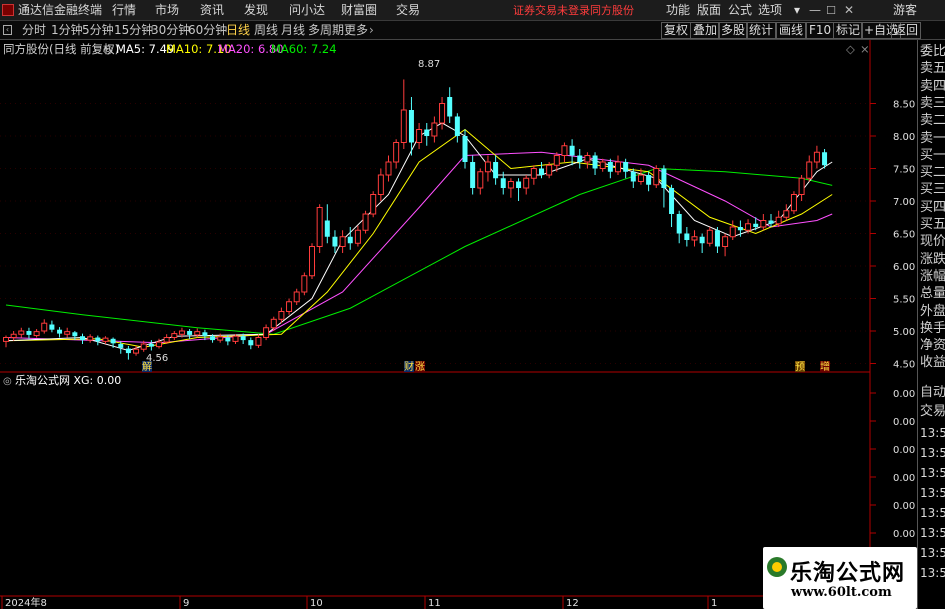 Image resolution: width=945 pixels, height=609 pixels. What do you see at coordinates (831, 10) in the screenshot?
I see `restore-icon: ☐` at bounding box center [831, 10].